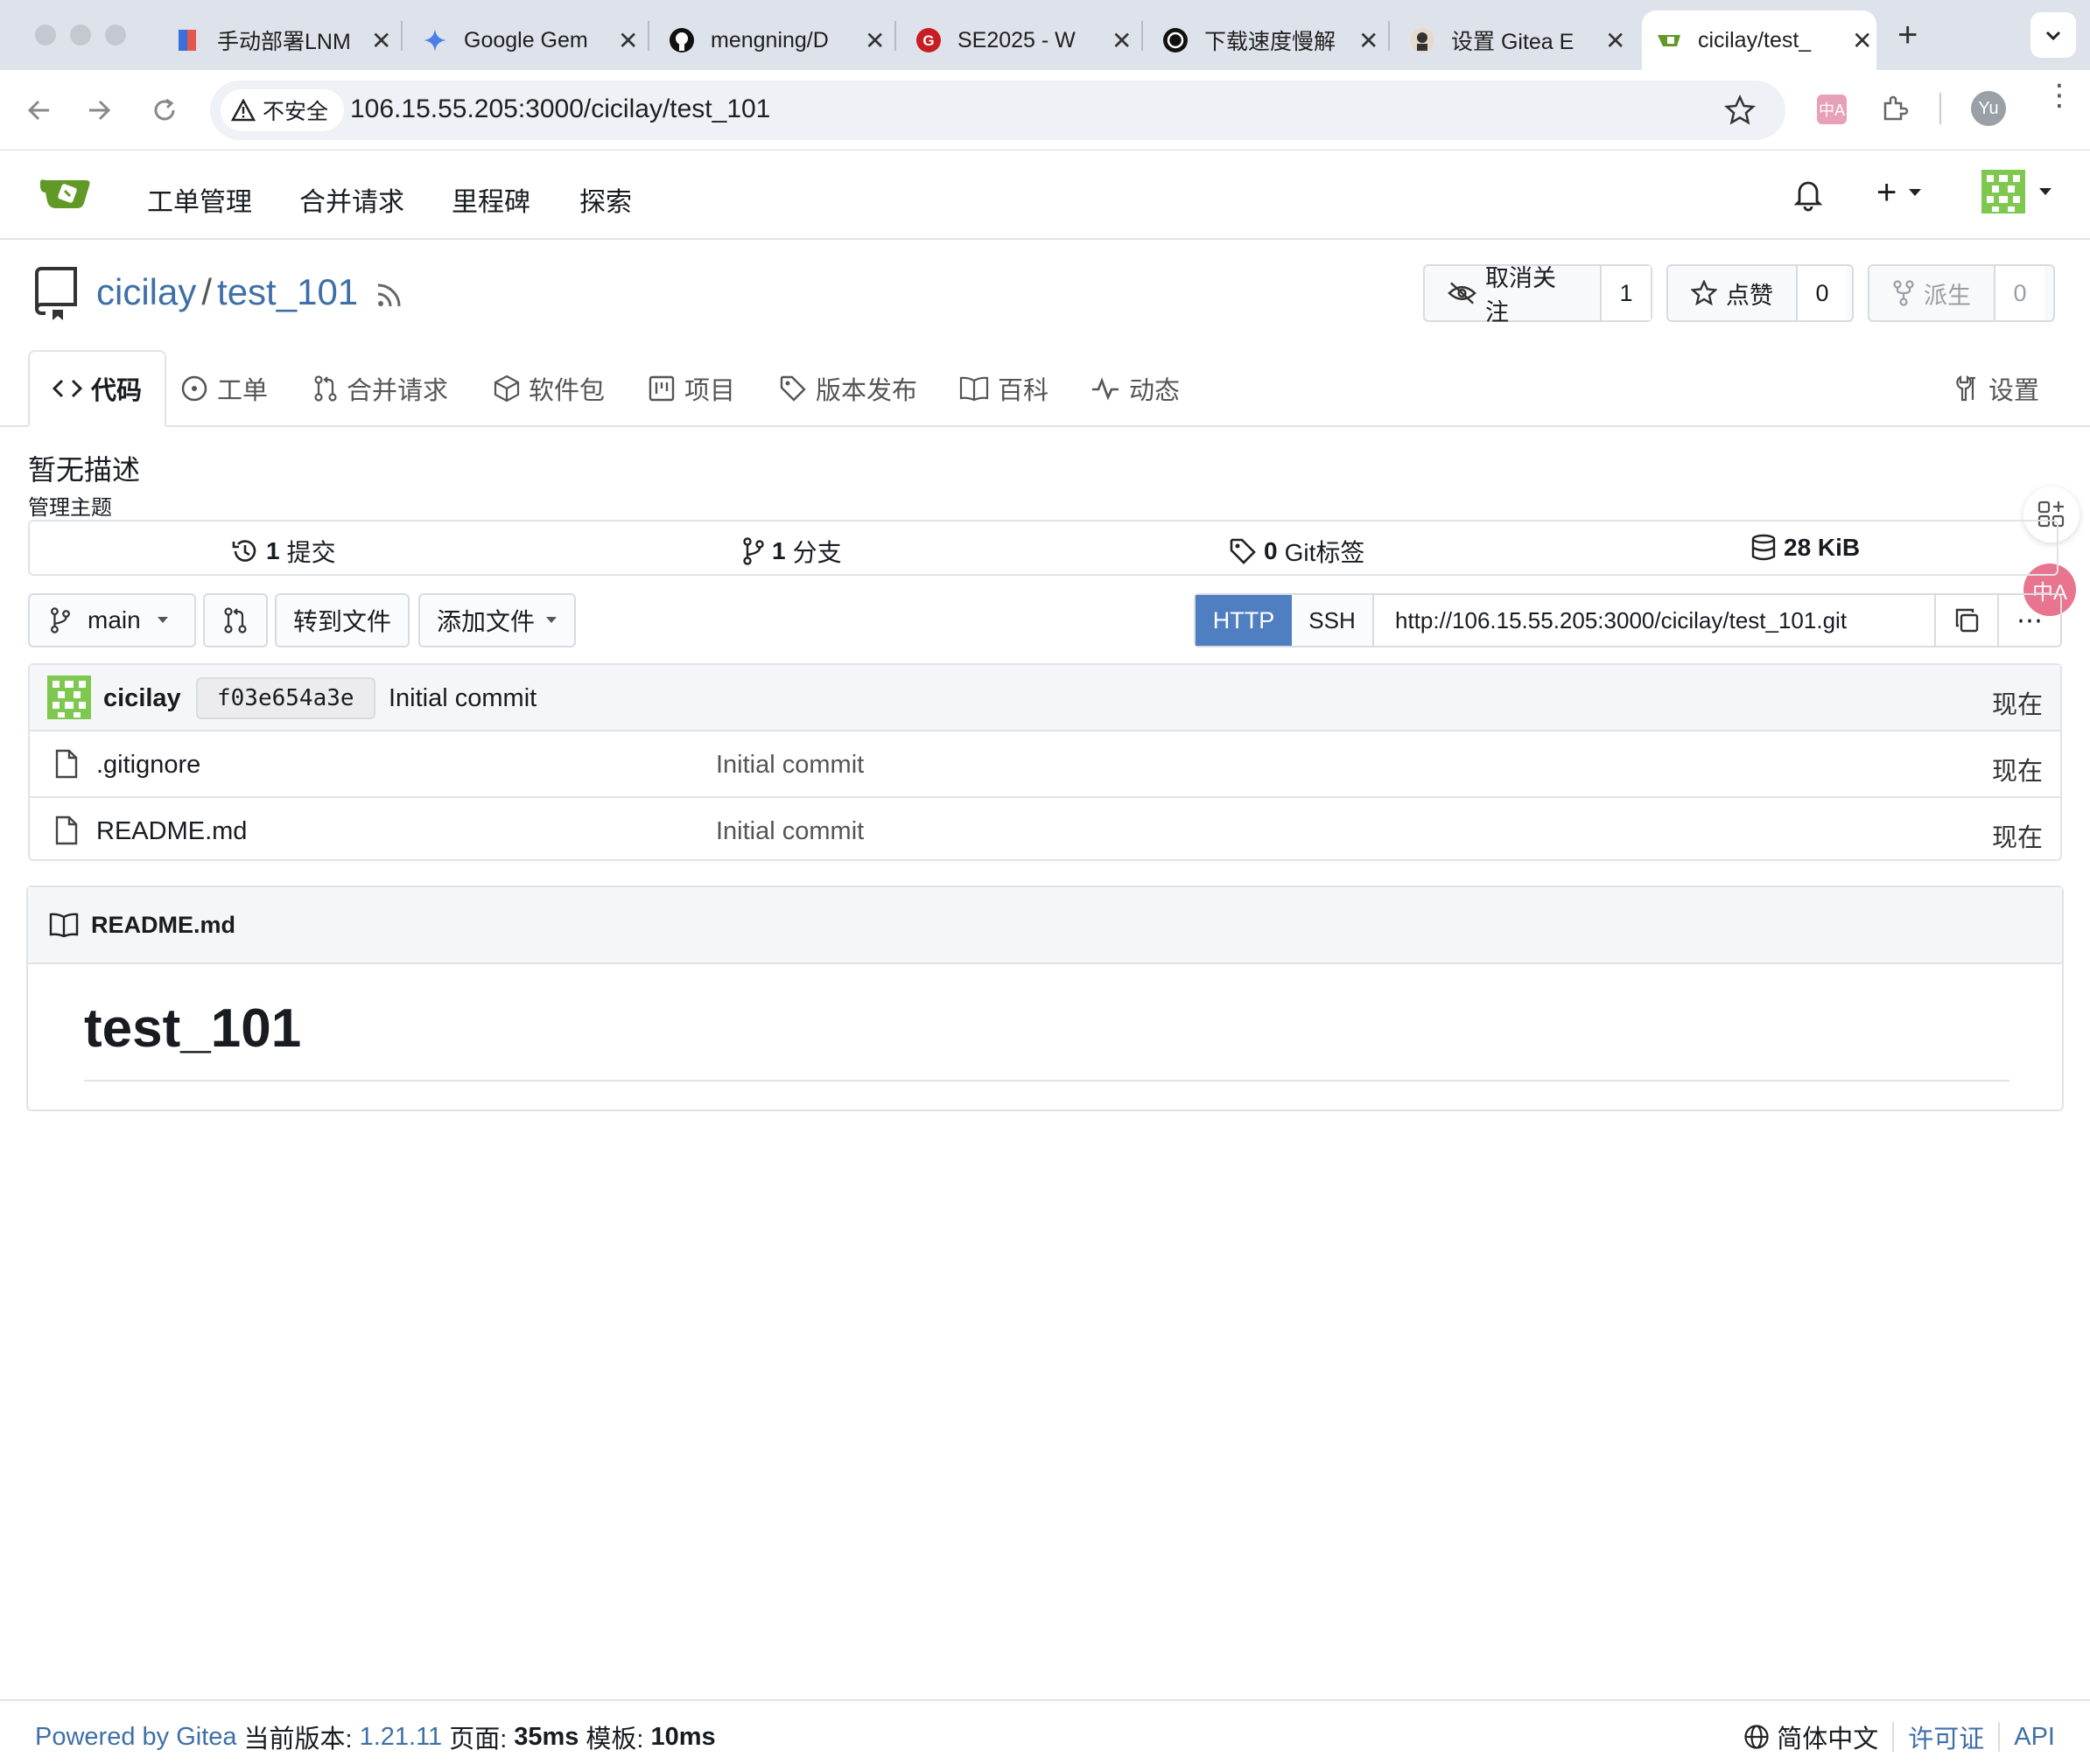 The image size is (2090, 1764). What do you see at coordinates (146, 292) in the screenshot?
I see `repo-owner-link: cicilay` at bounding box center [146, 292].